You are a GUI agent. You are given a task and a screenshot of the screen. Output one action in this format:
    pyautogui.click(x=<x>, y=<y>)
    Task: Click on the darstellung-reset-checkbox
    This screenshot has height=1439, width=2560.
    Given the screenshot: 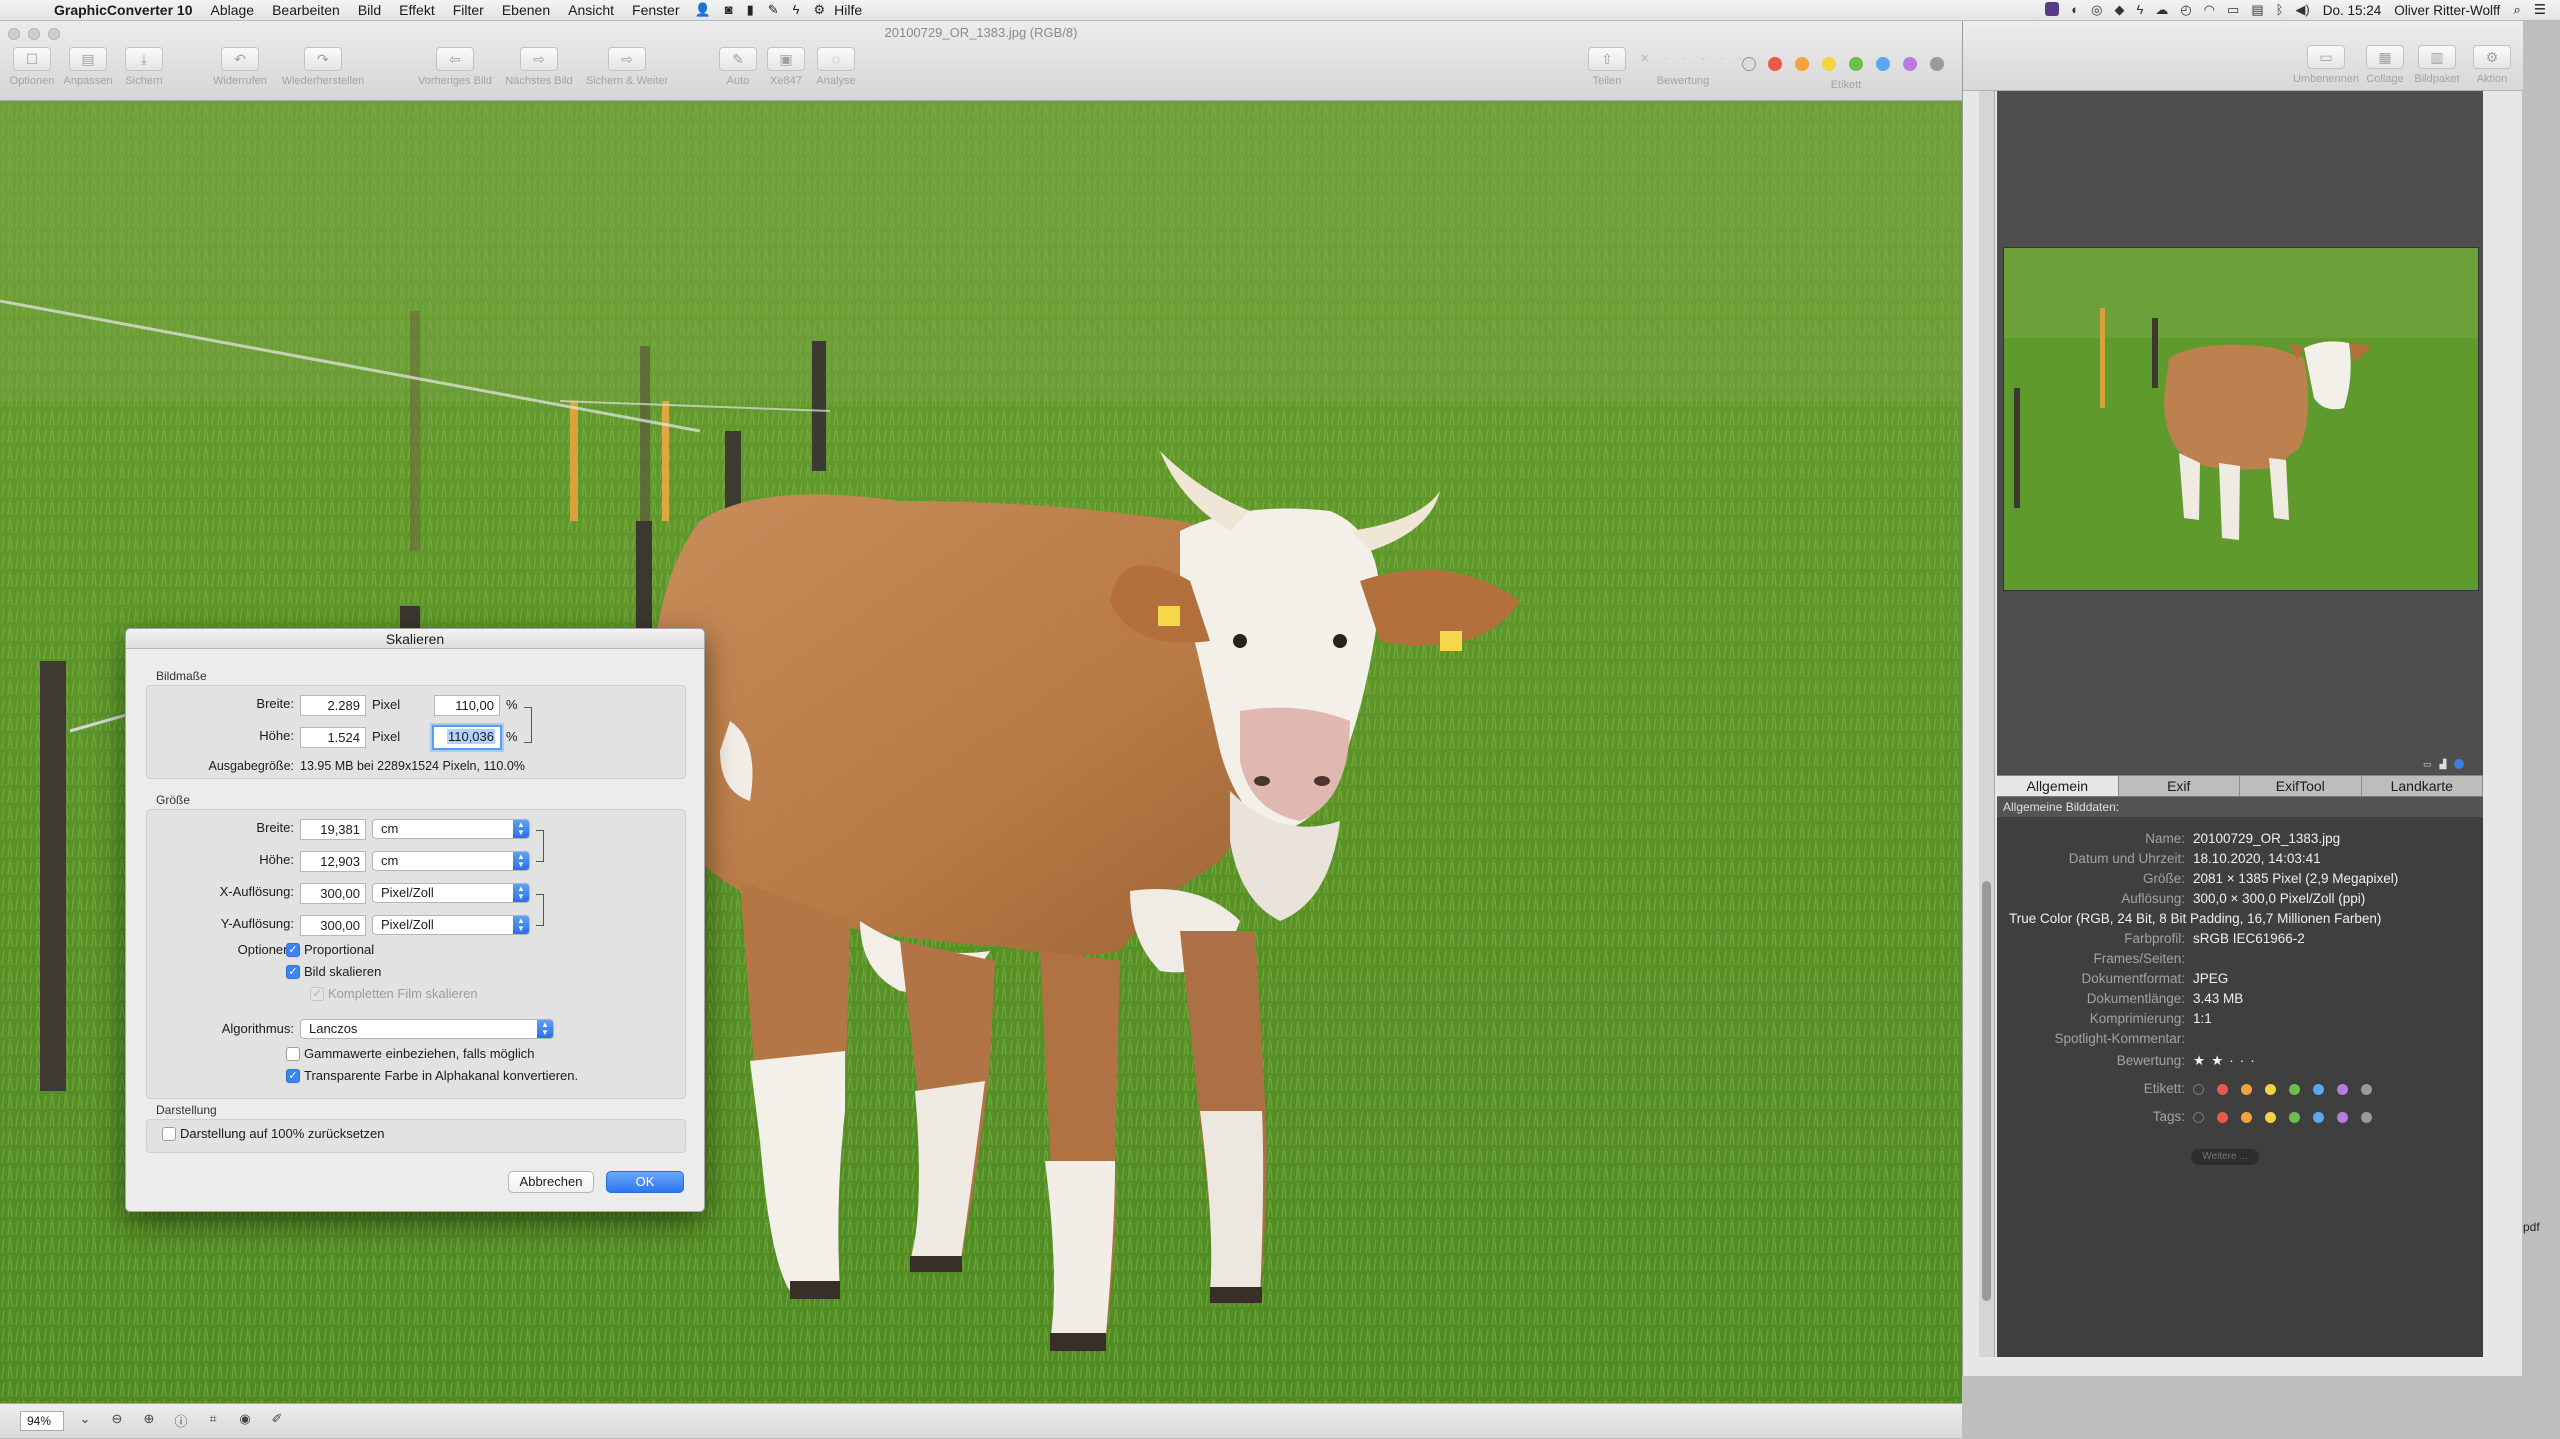 What is the action you would take?
    pyautogui.click(x=169, y=1134)
    